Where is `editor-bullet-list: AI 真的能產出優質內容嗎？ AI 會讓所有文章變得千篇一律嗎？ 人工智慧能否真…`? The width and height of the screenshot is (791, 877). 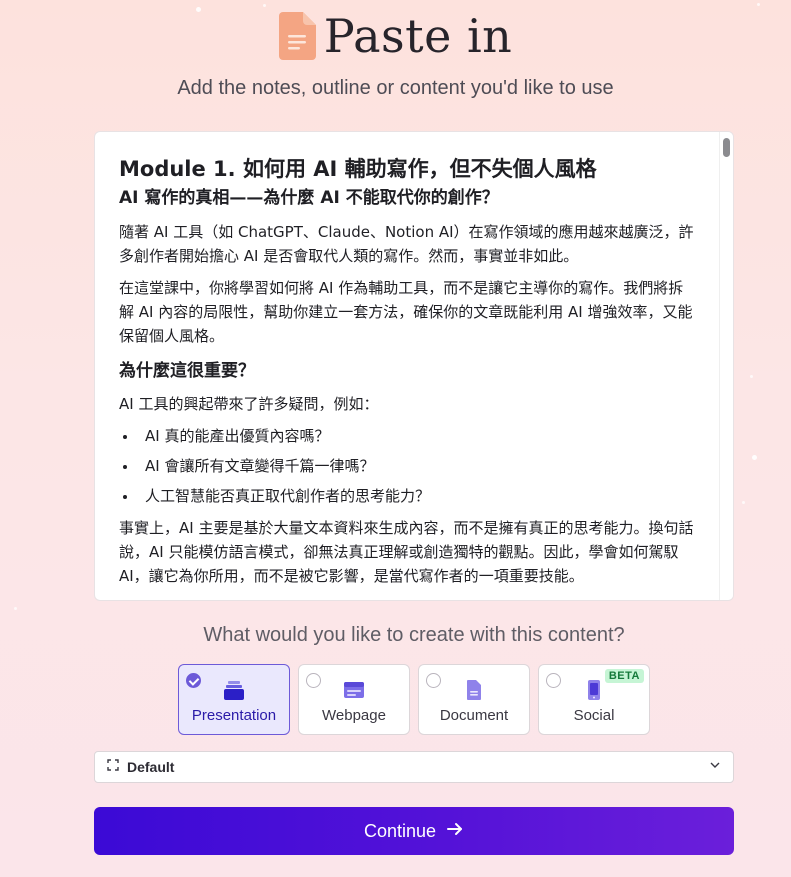 editor-bullet-list: AI 真的能產出優質內容嗎？ AI 會讓所有文章變得千篇一律嗎？ 人工智慧能否真… is located at coordinates (408, 466).